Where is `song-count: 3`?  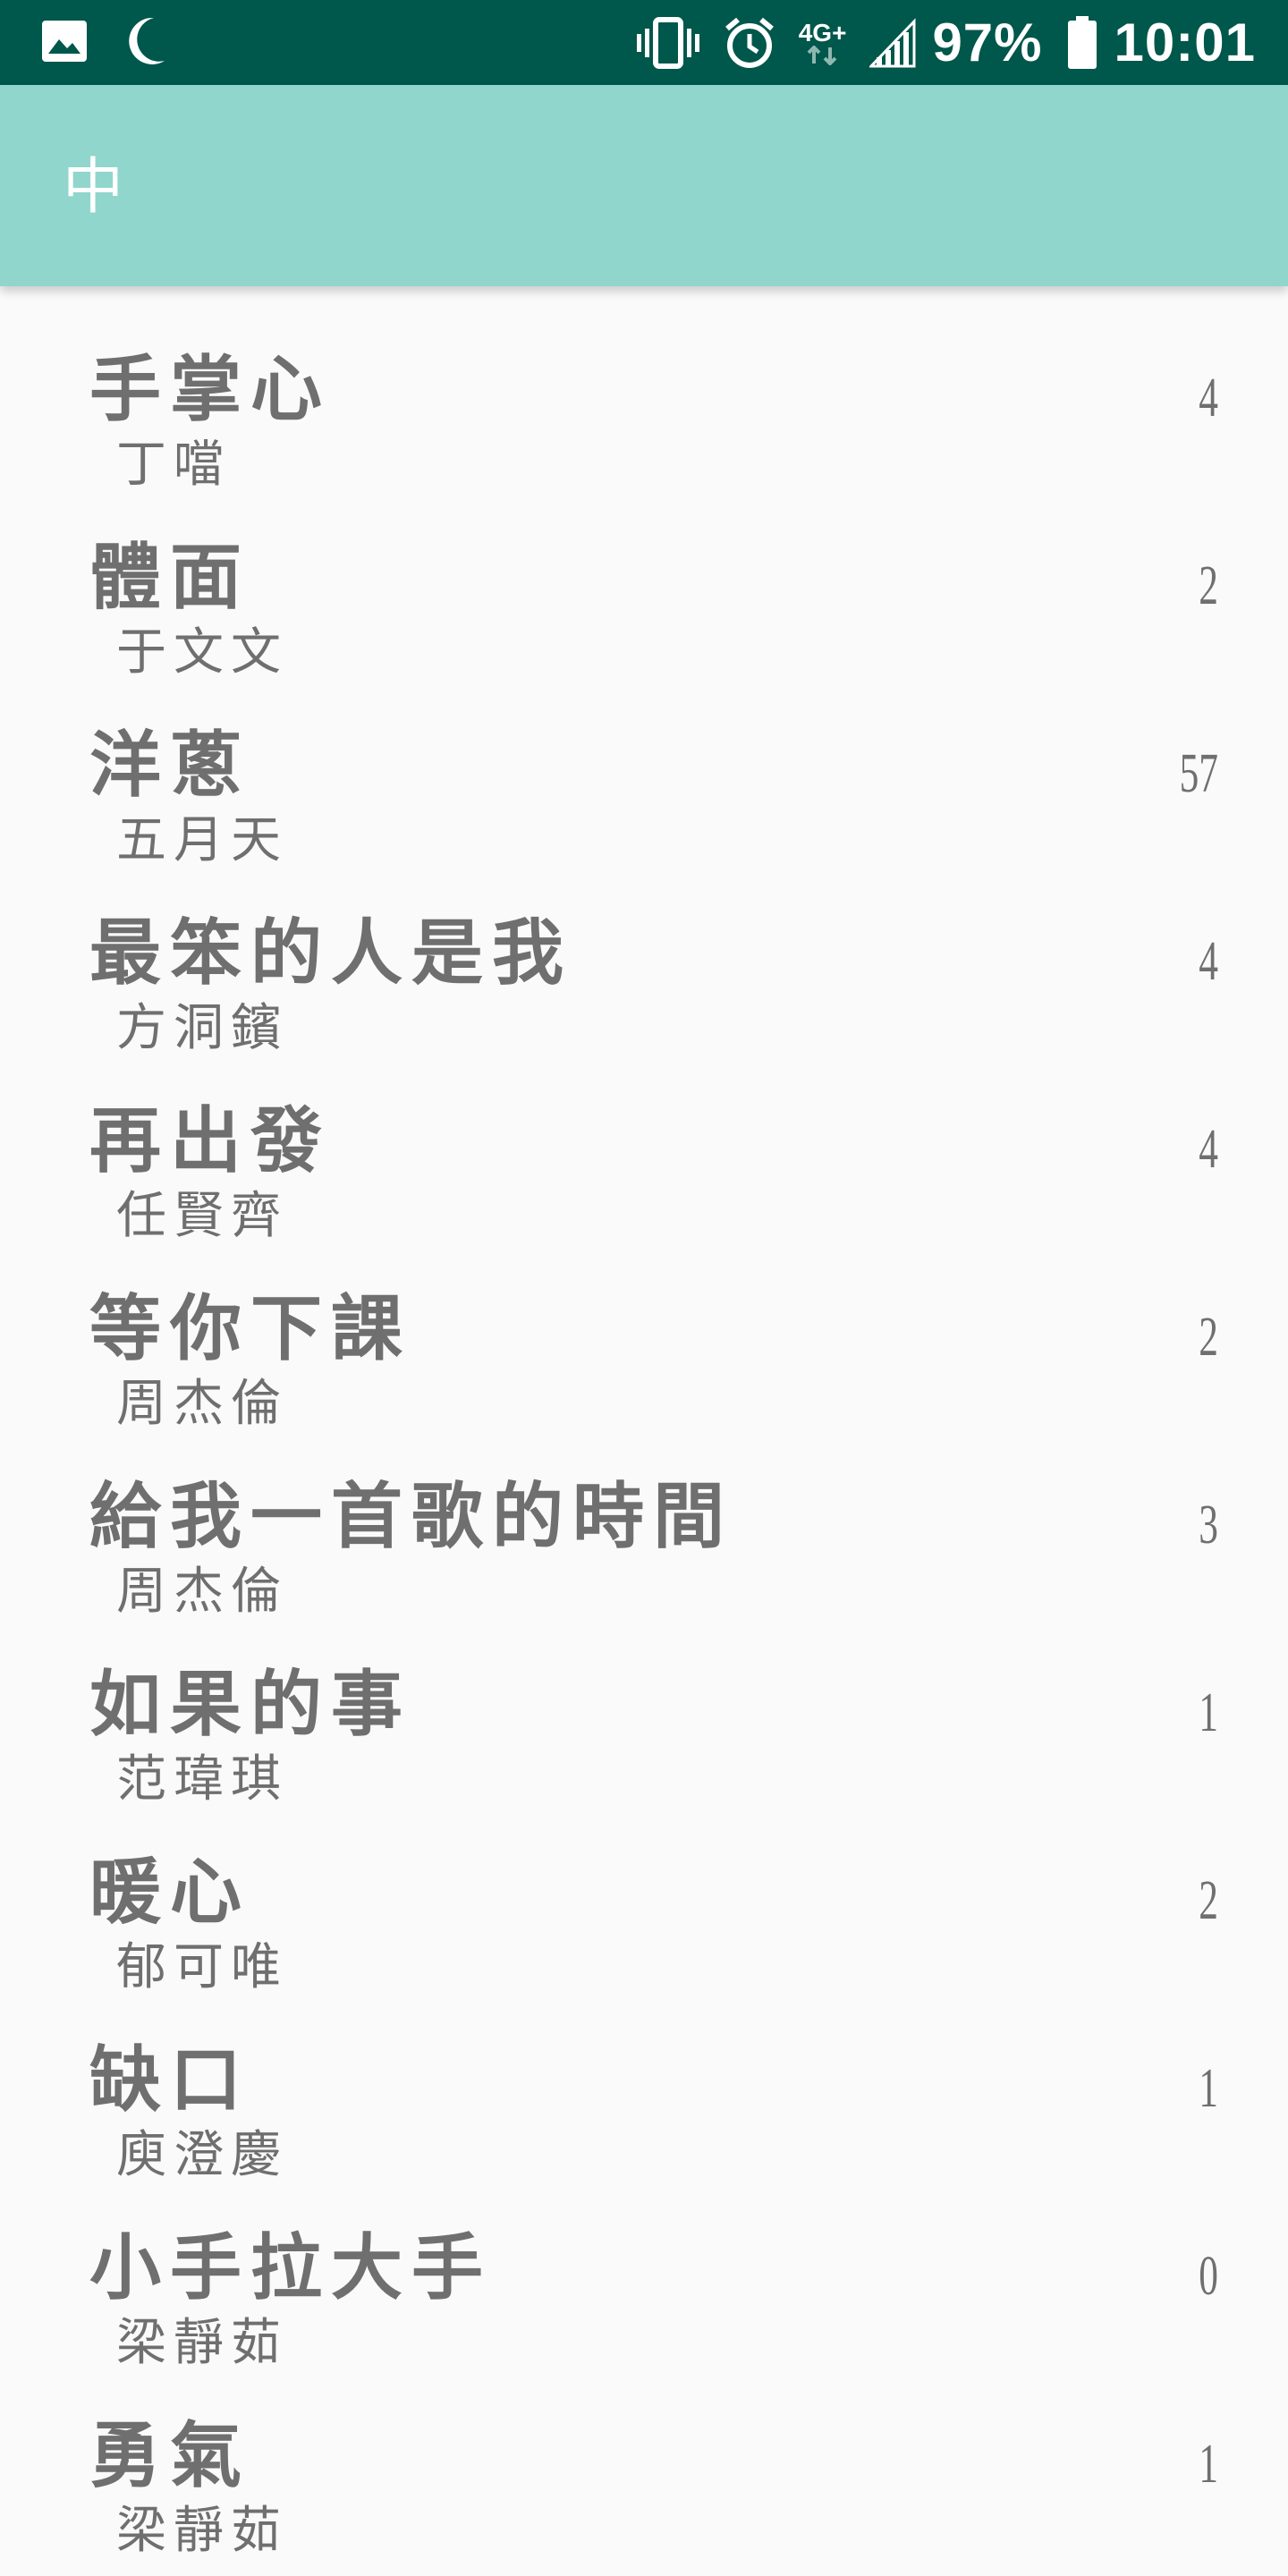
song-count: 3 is located at coordinates (1208, 1525).